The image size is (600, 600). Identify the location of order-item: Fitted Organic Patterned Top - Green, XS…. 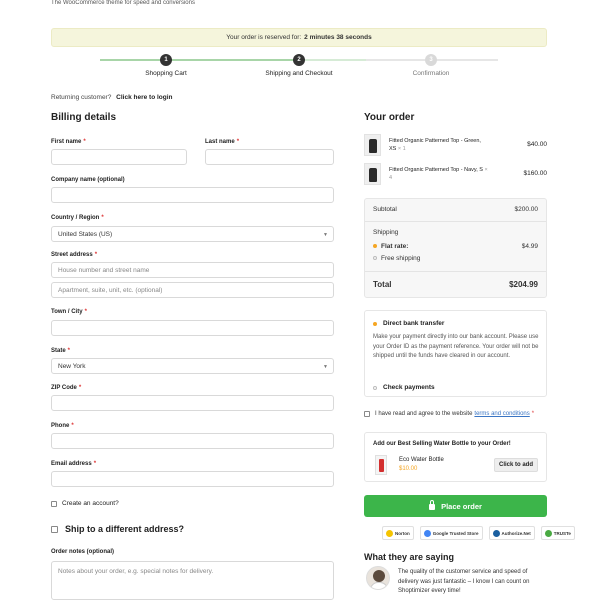
(455, 145).